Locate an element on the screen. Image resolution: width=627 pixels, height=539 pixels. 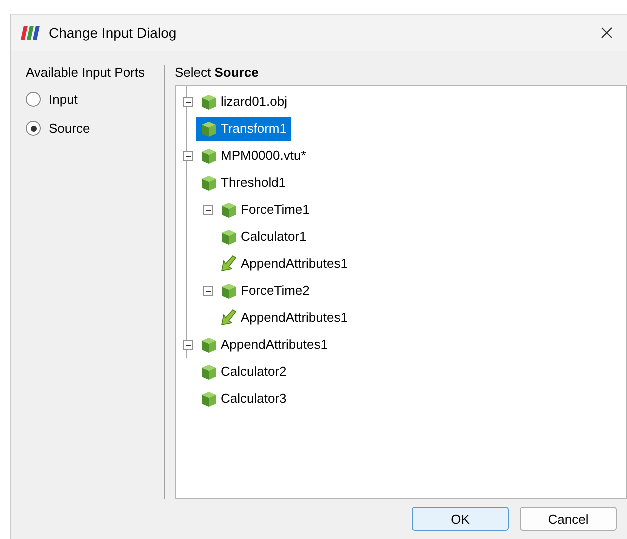
tree-heading: Select Source is located at coordinates (217, 73).